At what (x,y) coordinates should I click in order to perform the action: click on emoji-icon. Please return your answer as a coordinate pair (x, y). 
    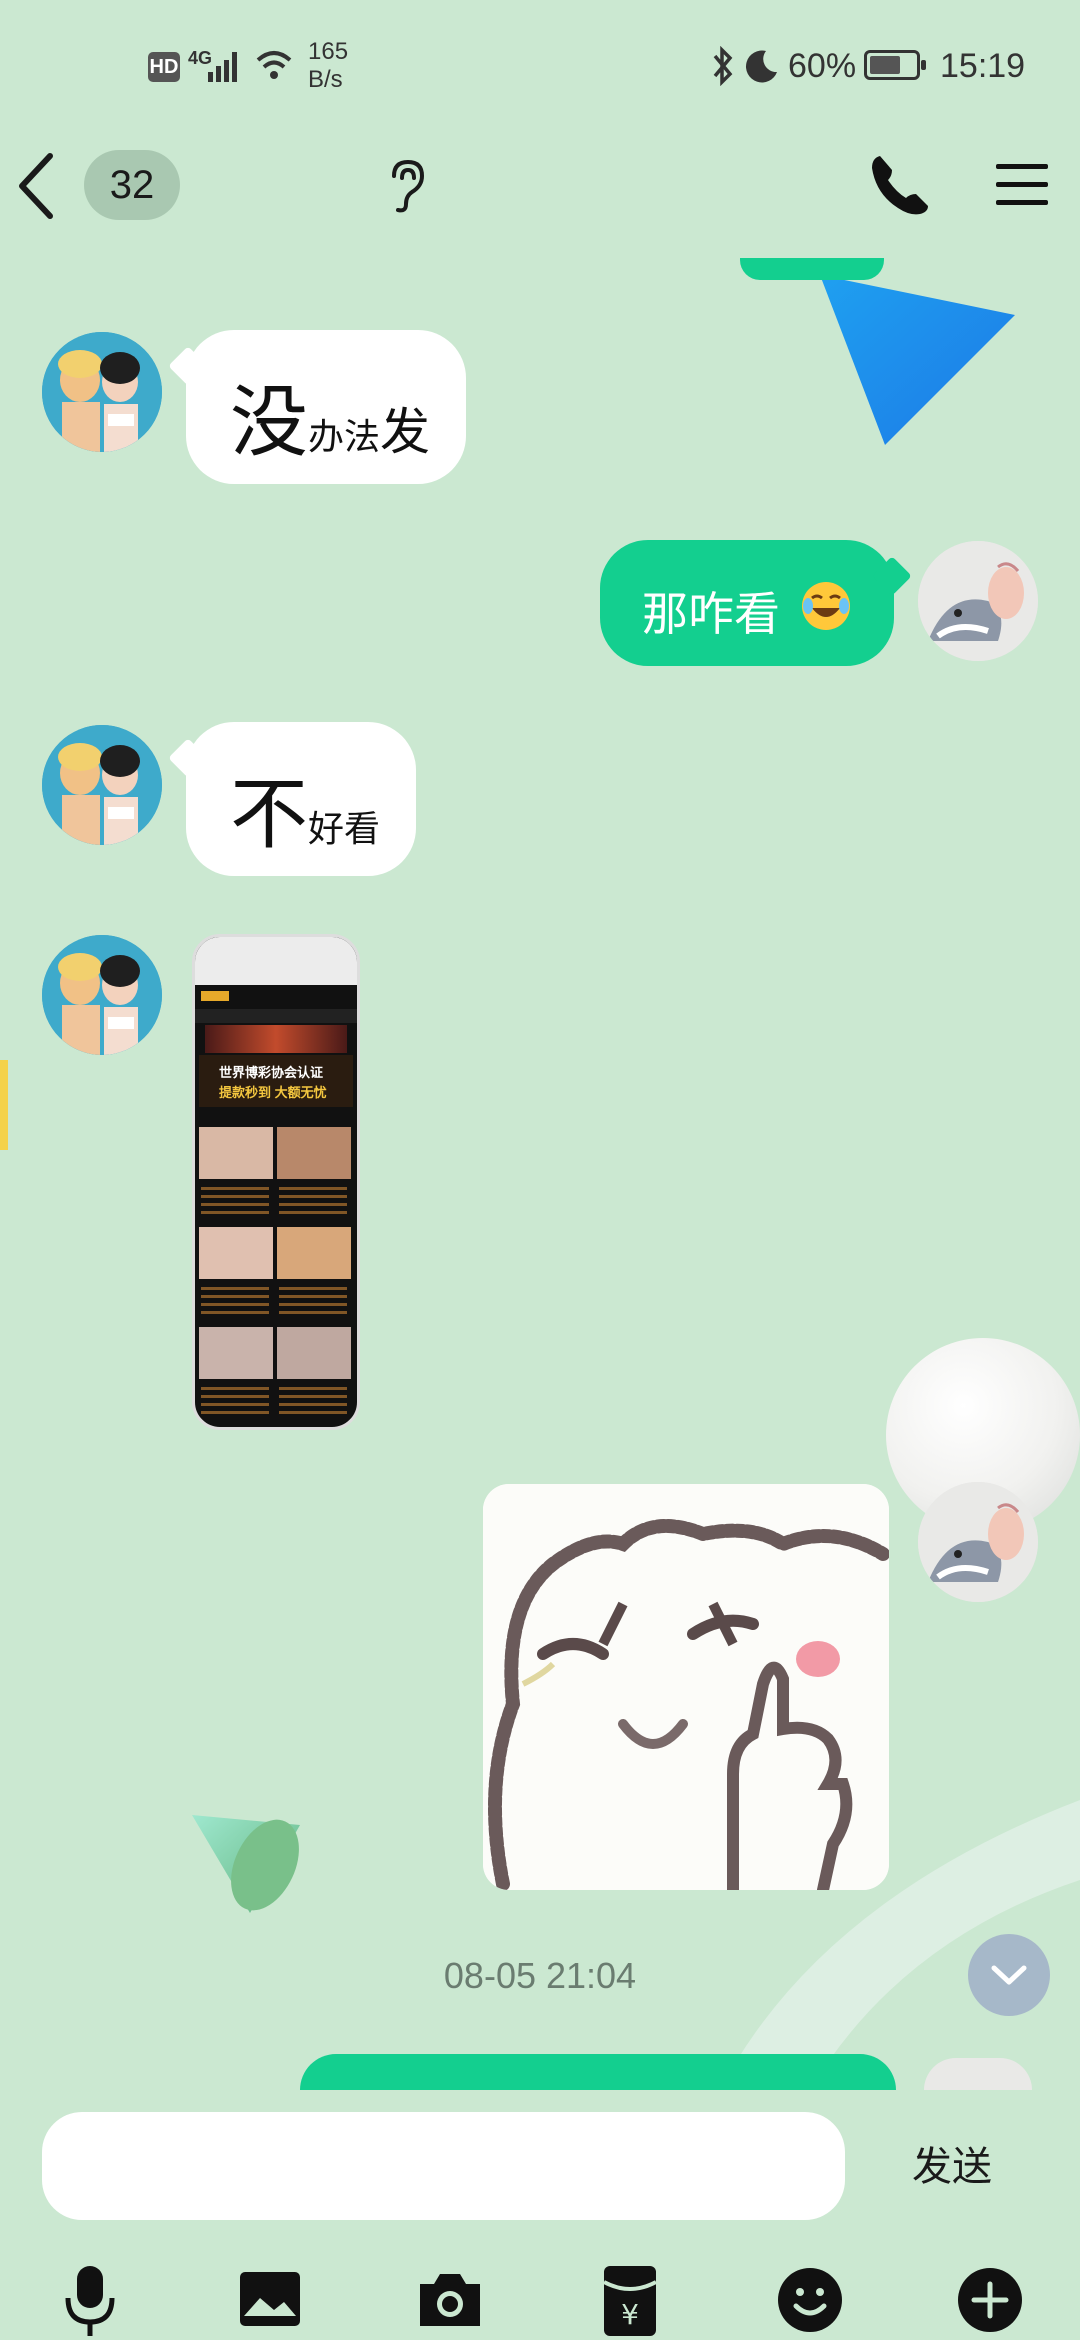
    Looking at the image, I should click on (810, 2300).